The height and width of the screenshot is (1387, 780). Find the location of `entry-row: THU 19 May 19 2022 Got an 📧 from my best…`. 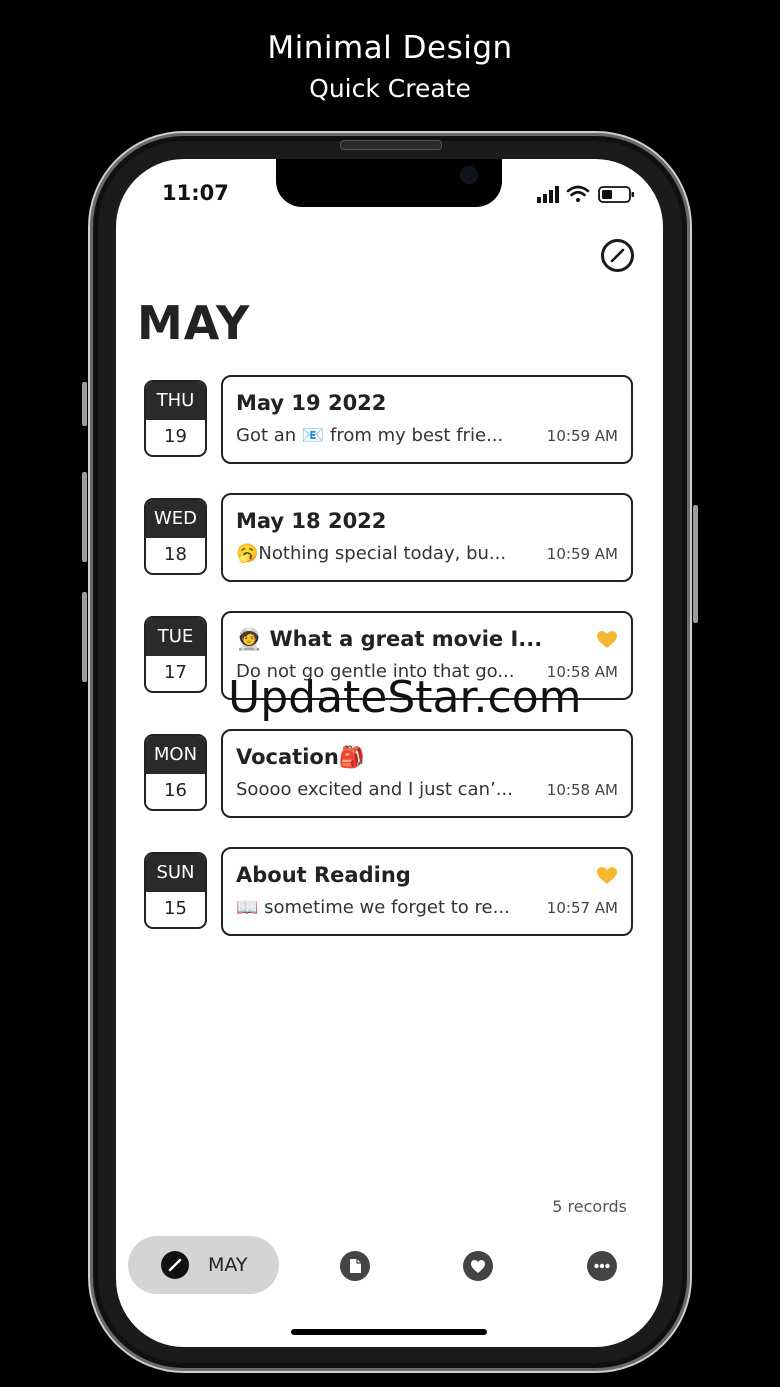

entry-row: THU 19 May 19 2022 Got an 📧 from my best… is located at coordinates (389, 421).